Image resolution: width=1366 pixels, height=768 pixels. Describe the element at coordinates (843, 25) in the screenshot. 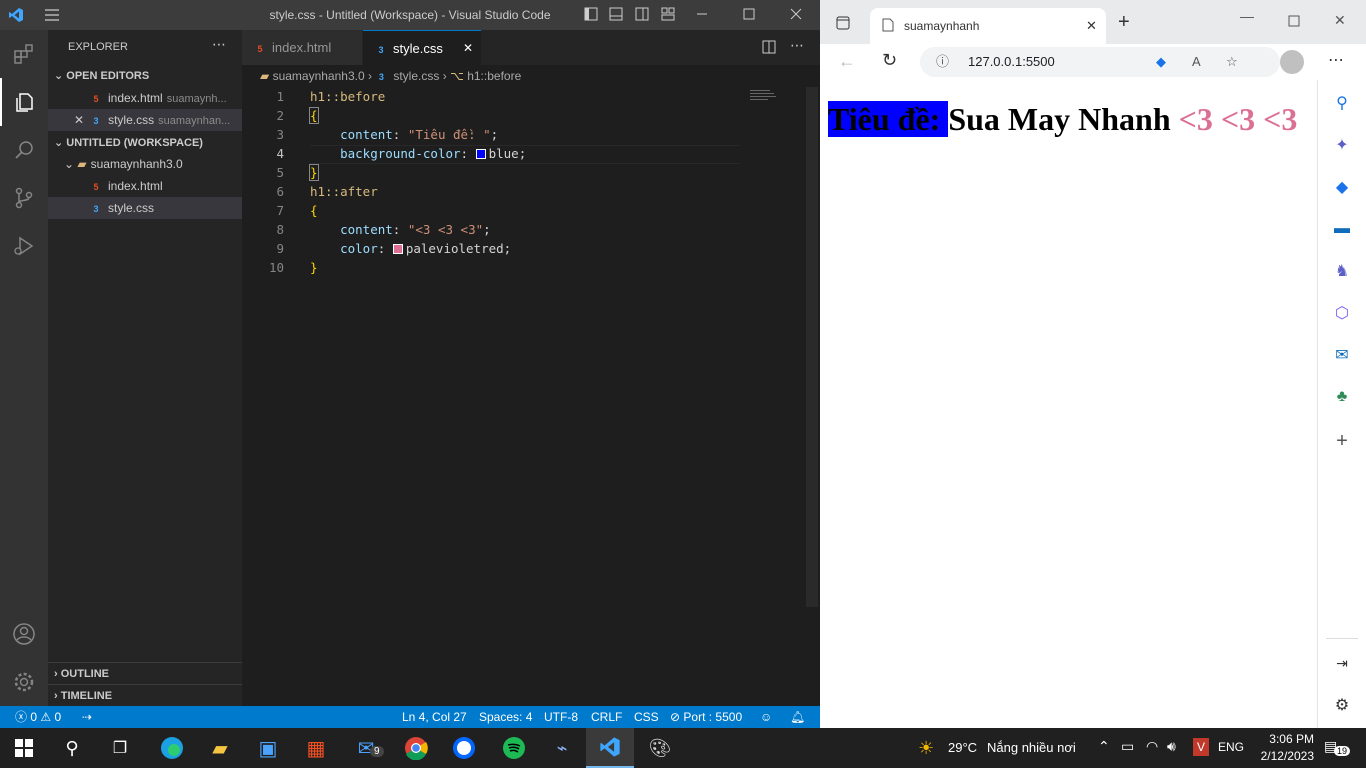

I see `tab-actions-icon` at that location.